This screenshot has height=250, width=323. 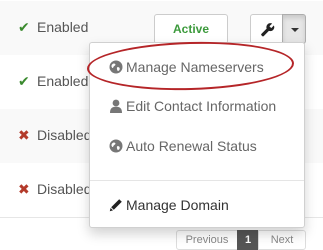 I want to click on globe-icon, so click(x=116, y=146).